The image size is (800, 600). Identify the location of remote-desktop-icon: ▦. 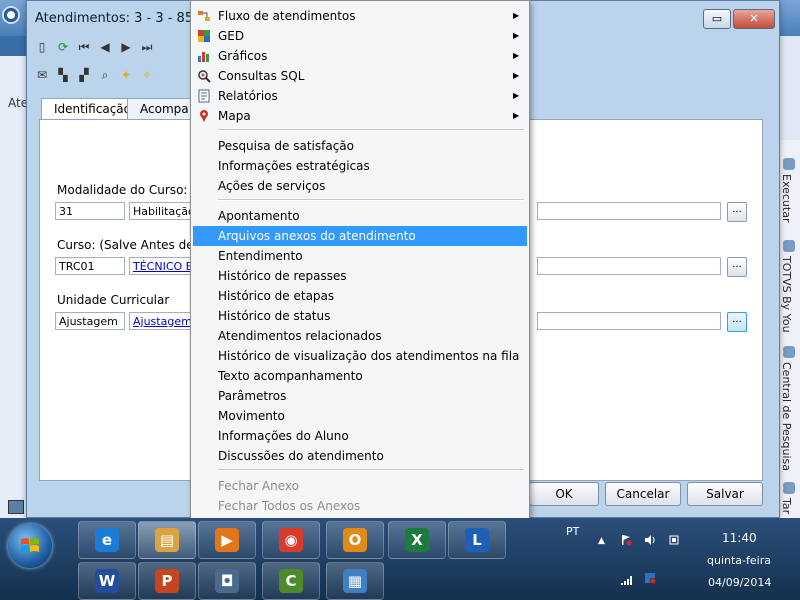
(355, 581).